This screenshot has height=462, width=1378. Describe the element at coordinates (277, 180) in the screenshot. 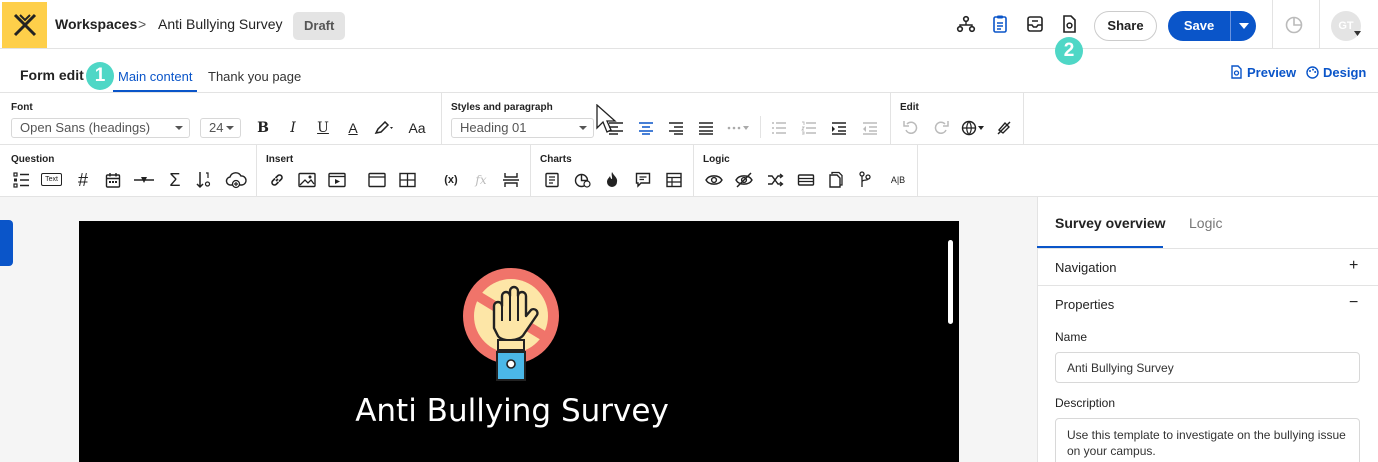

I see `link-icon` at that location.